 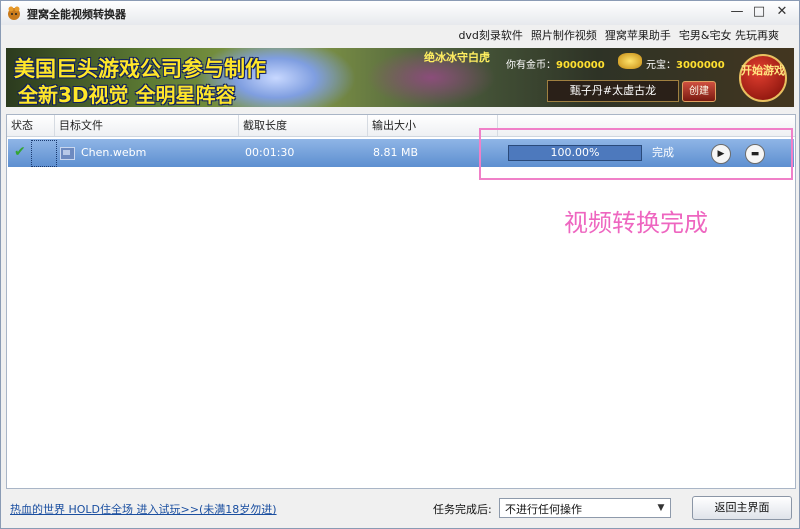 What do you see at coordinates (270, 152) in the screenshot?
I see `row-length: 00:01:30` at bounding box center [270, 152].